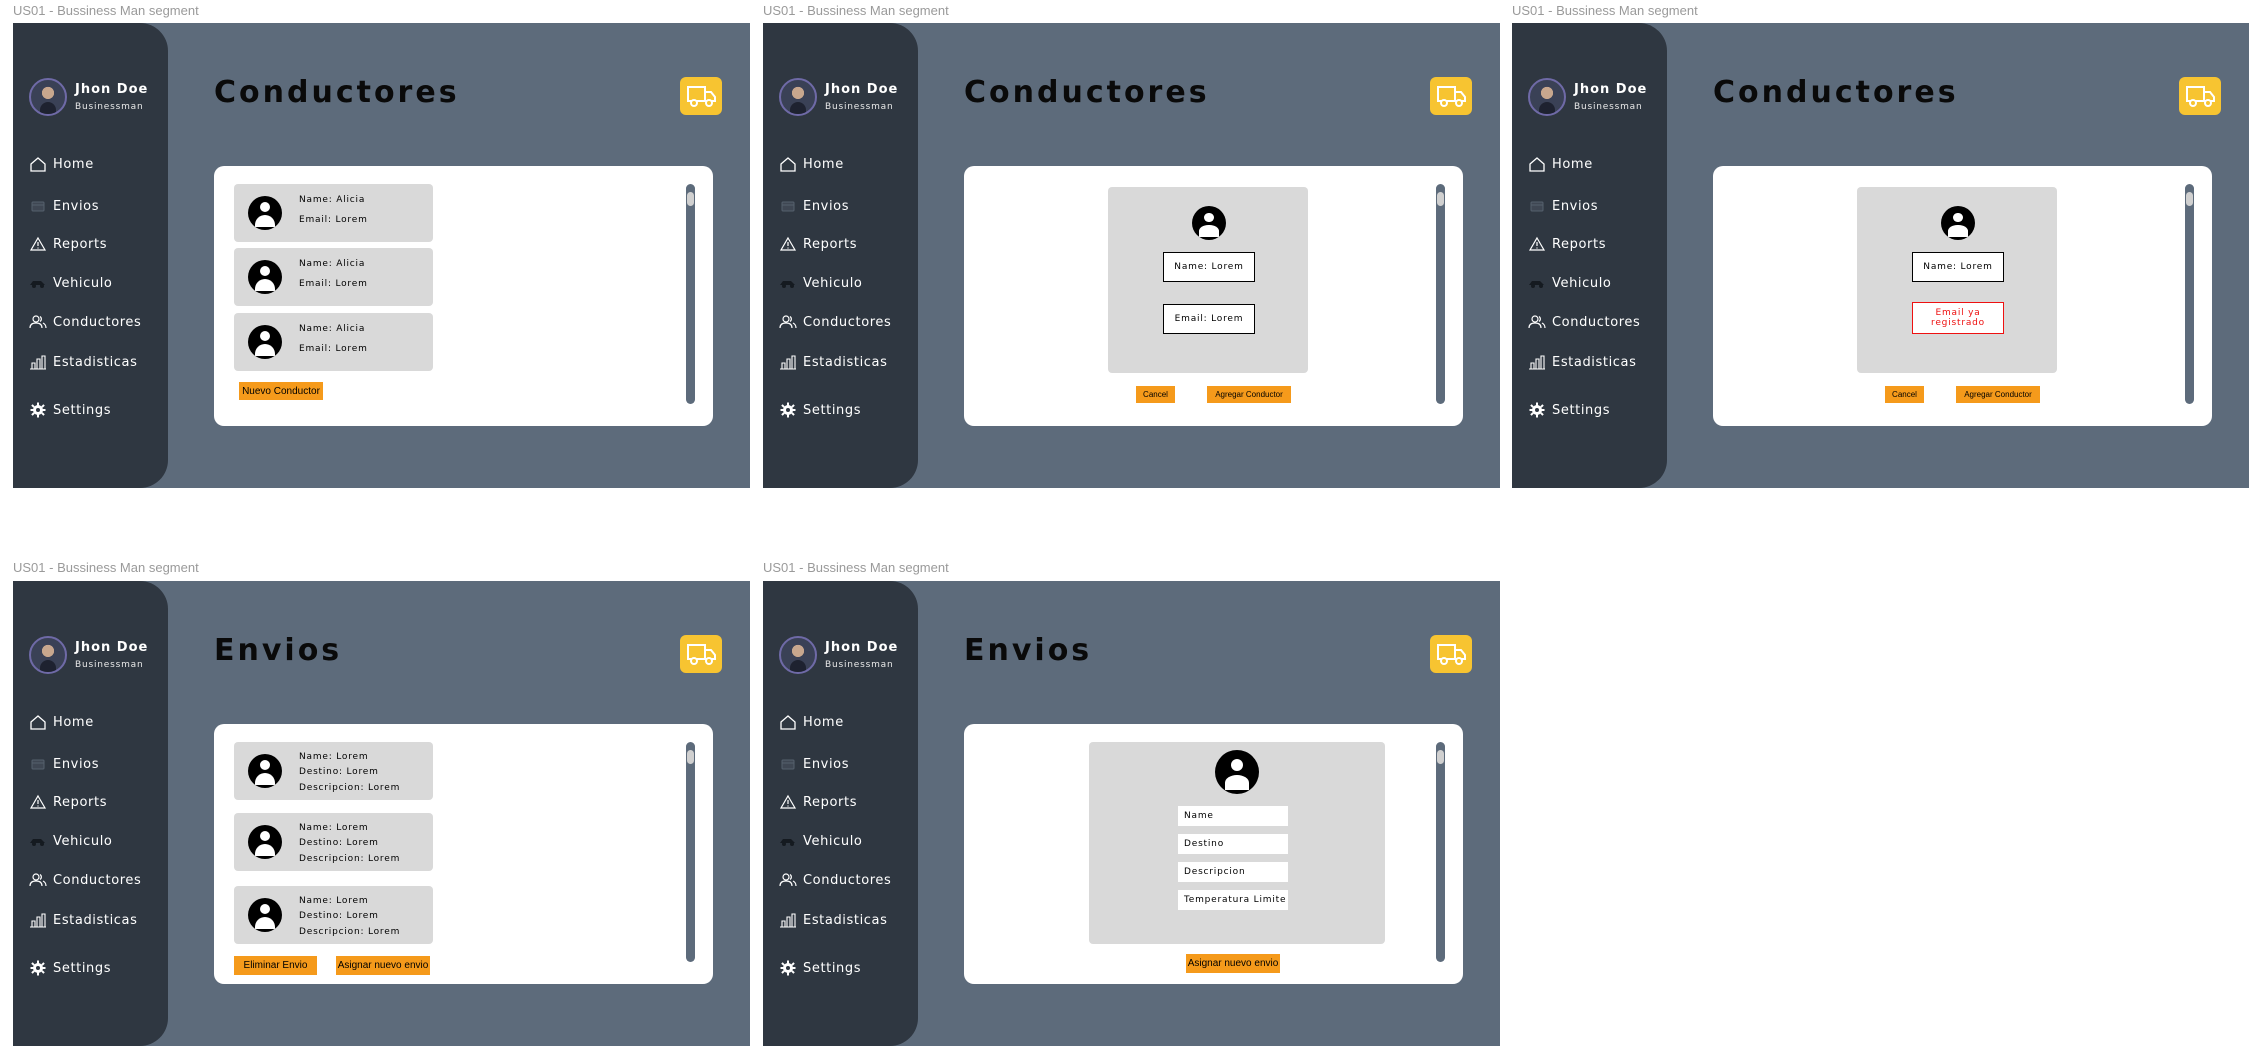 The width and height of the screenshot is (2262, 1064). I want to click on profile-role: Businessman, so click(859, 665).